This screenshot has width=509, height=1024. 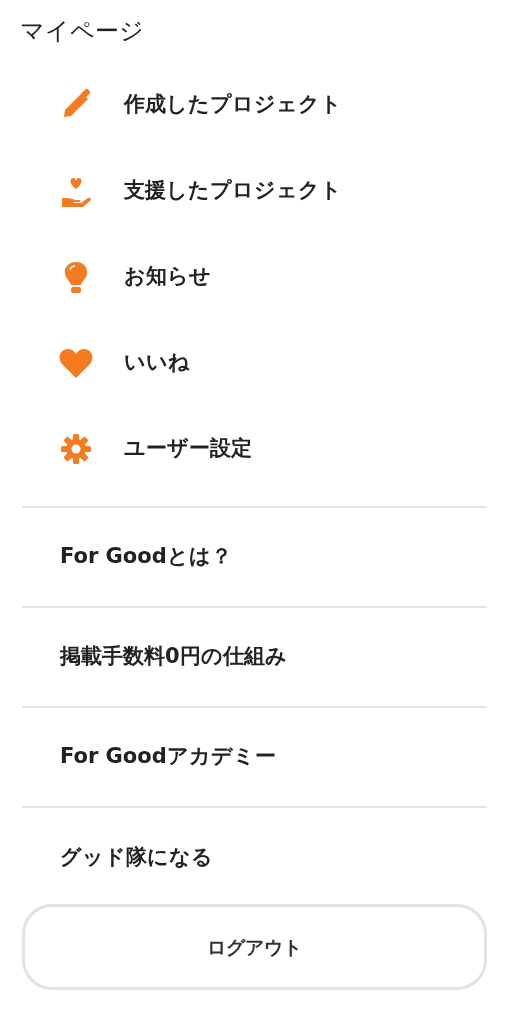 What do you see at coordinates (136, 858) in the screenshot?
I see `menu-link: グッド隊になる` at bounding box center [136, 858].